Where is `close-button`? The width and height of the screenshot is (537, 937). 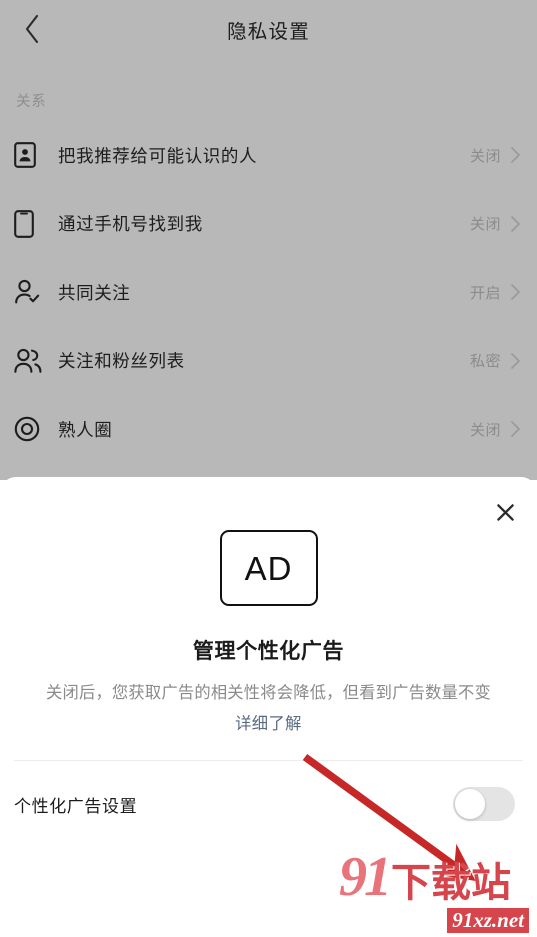 close-button is located at coordinates (505, 512).